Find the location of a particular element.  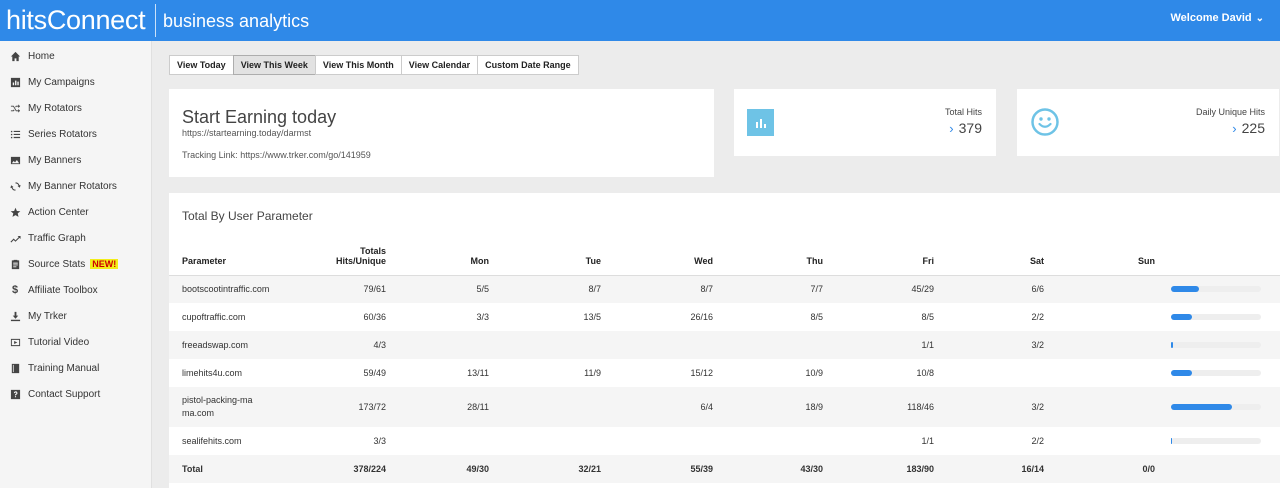

chevron-right-icon: › is located at coordinates (951, 128).